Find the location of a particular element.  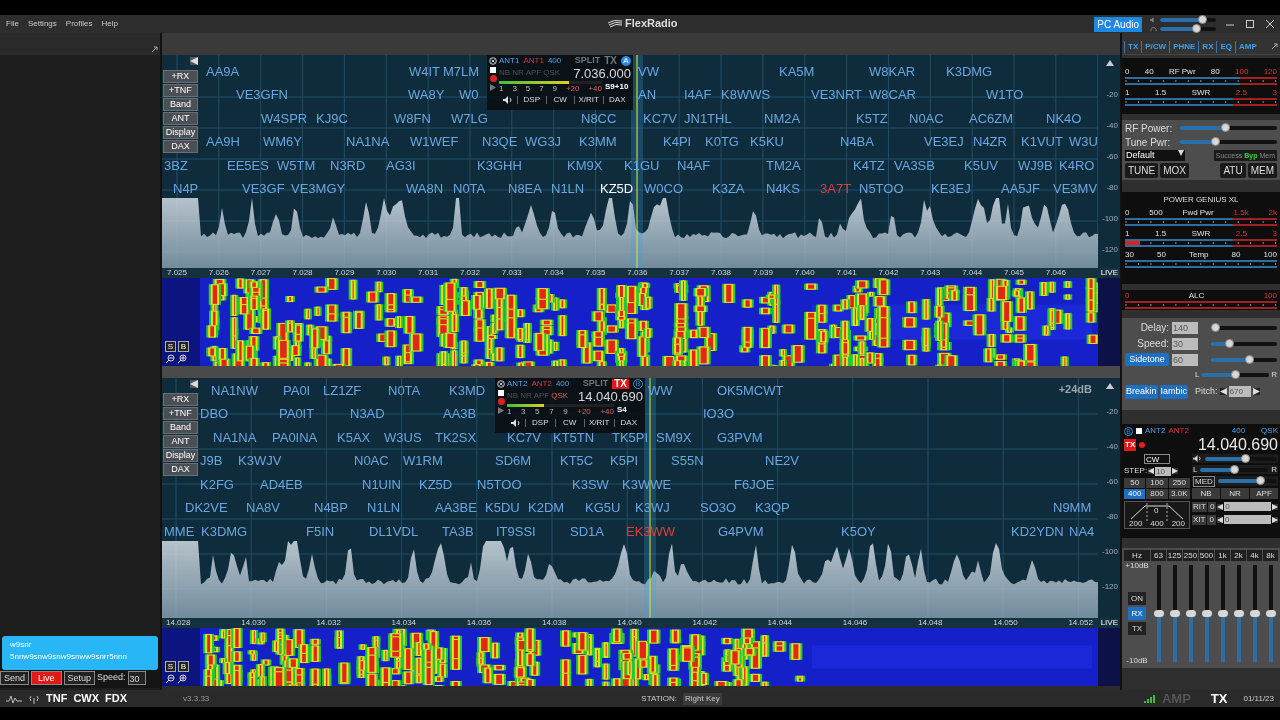

spot-label: N8EA is located at coordinates (525, 188).